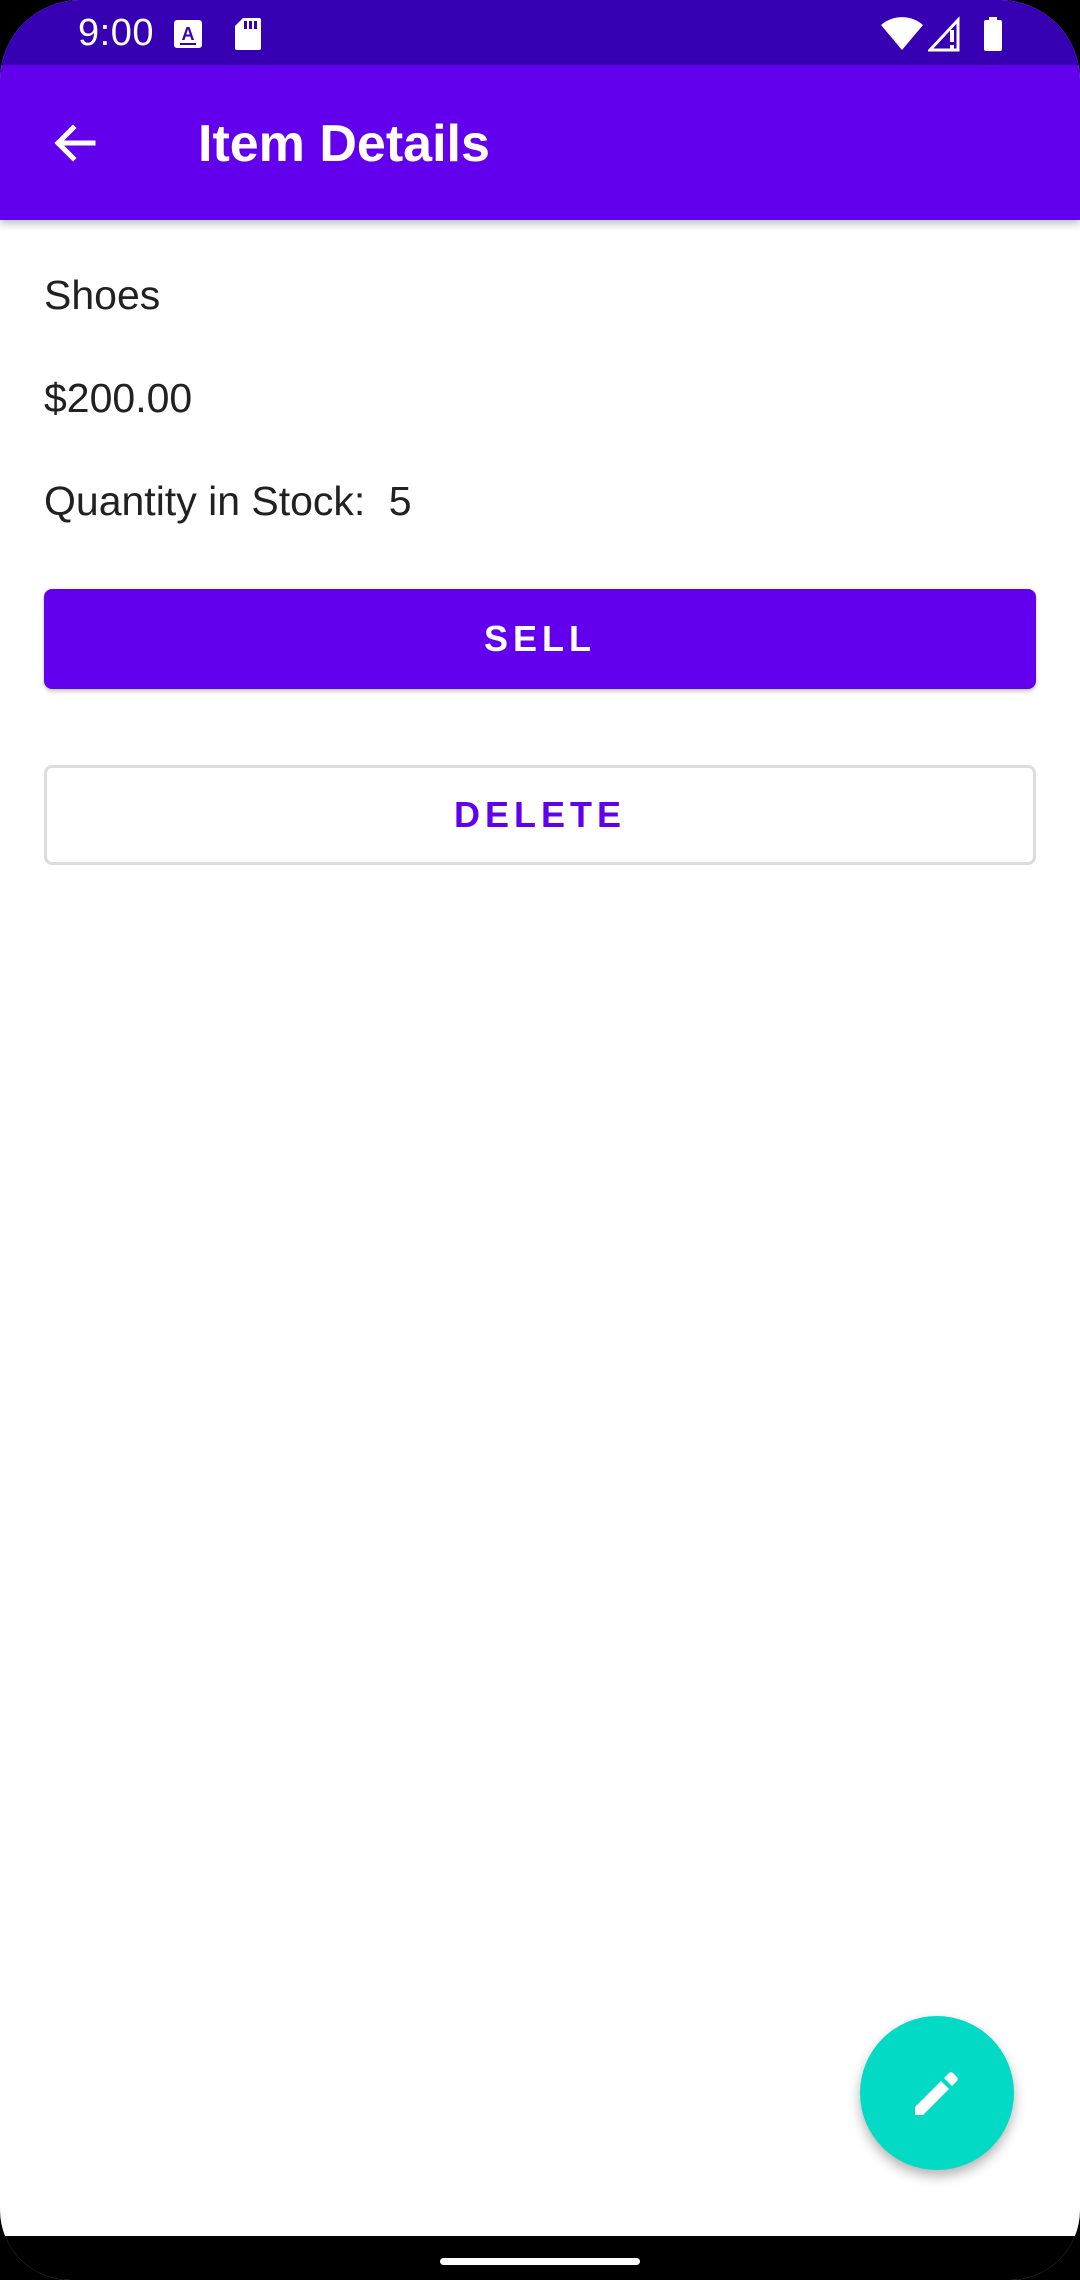 The image size is (1080, 2280). I want to click on page-title: Item Details, so click(344, 144).